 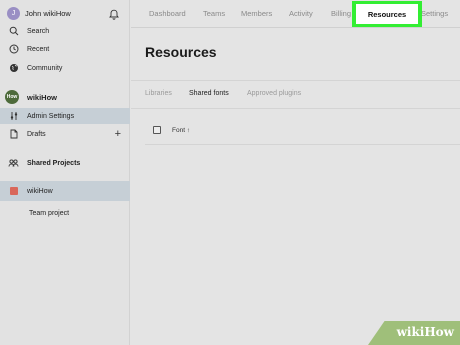 I want to click on sidebar-item-label: Community, so click(x=45, y=68).